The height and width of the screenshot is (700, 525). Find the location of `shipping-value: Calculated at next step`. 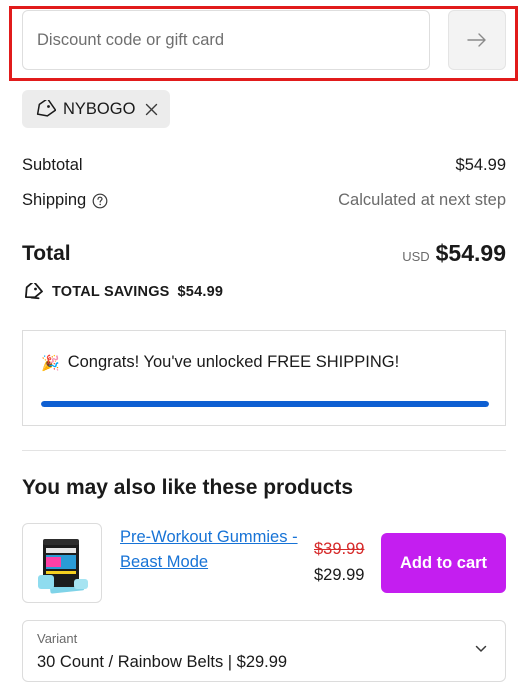

shipping-value: Calculated at next step is located at coordinates (422, 200).